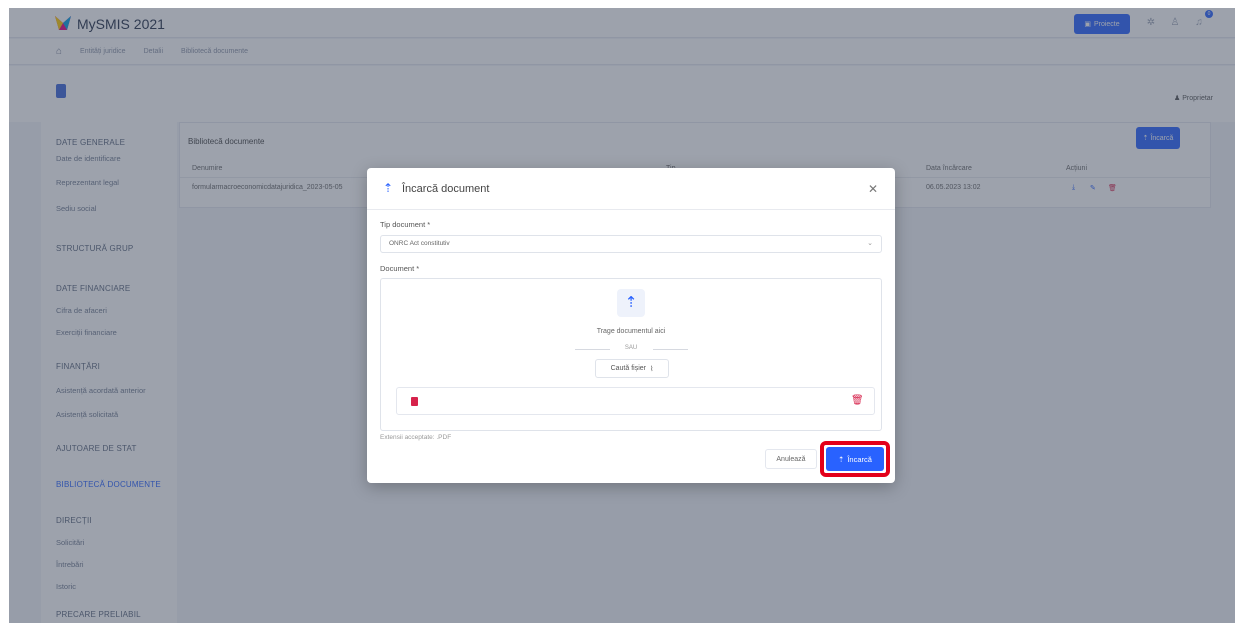  Describe the element at coordinates (631, 348) in the screenshot. I see `or-text: SAU` at that location.